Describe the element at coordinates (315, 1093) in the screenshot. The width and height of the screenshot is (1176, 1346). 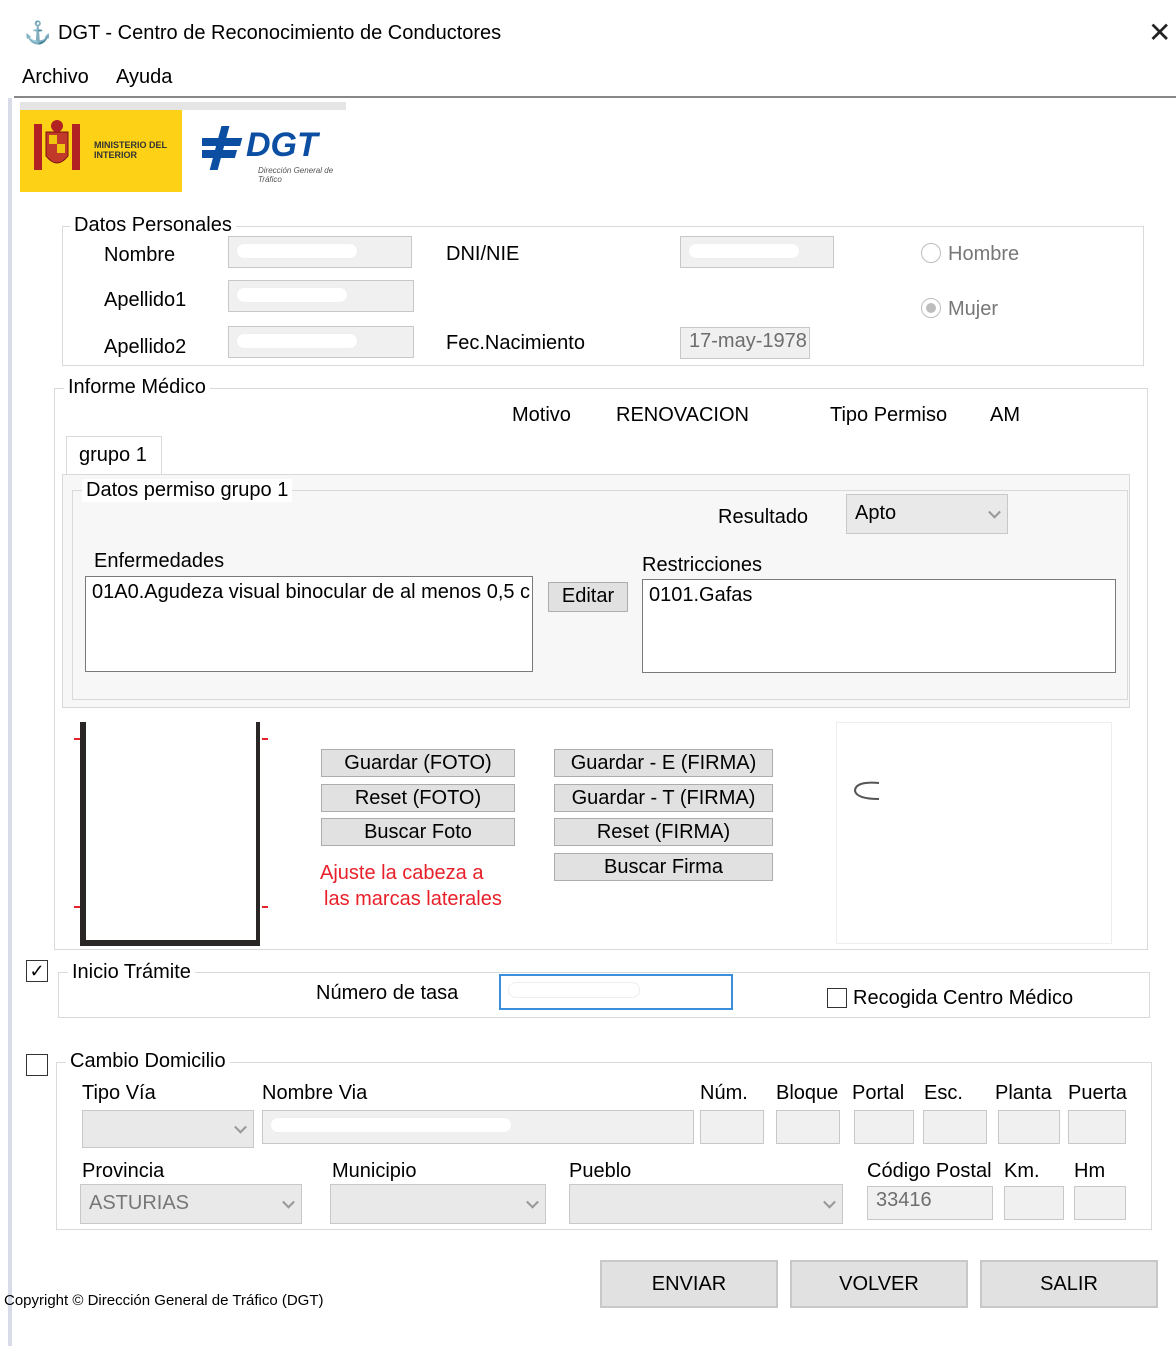
I see `nombre-via-label: Nombre Via` at that location.